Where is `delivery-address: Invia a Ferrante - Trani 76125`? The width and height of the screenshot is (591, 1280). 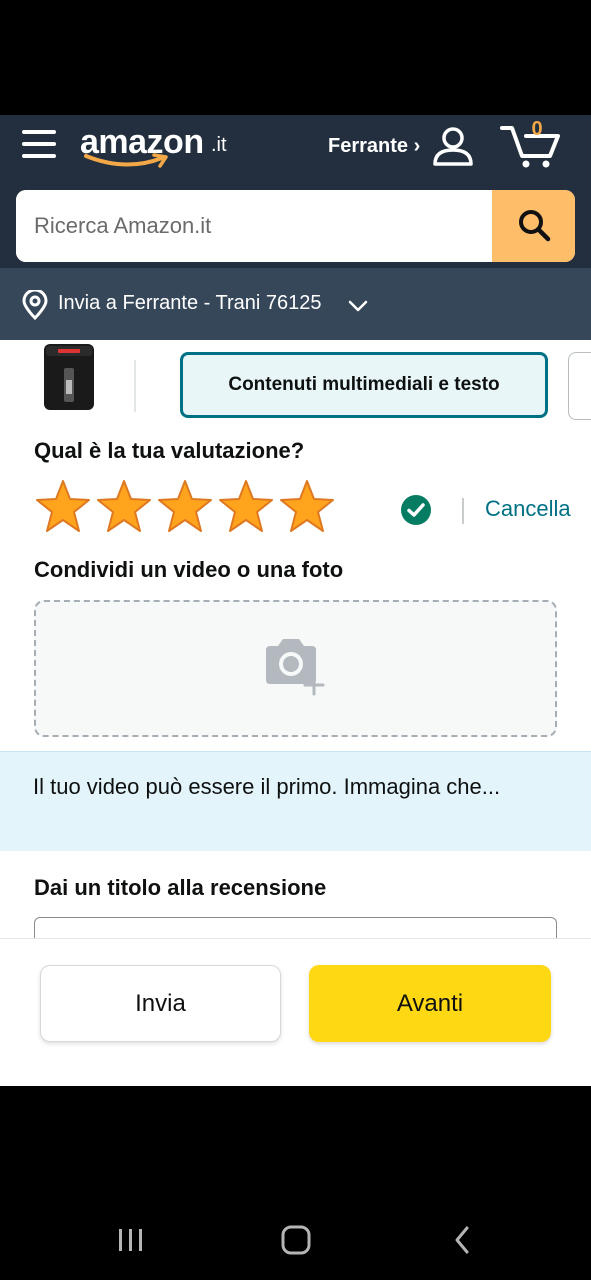 delivery-address: Invia a Ferrante - Trani 76125 is located at coordinates (189, 303).